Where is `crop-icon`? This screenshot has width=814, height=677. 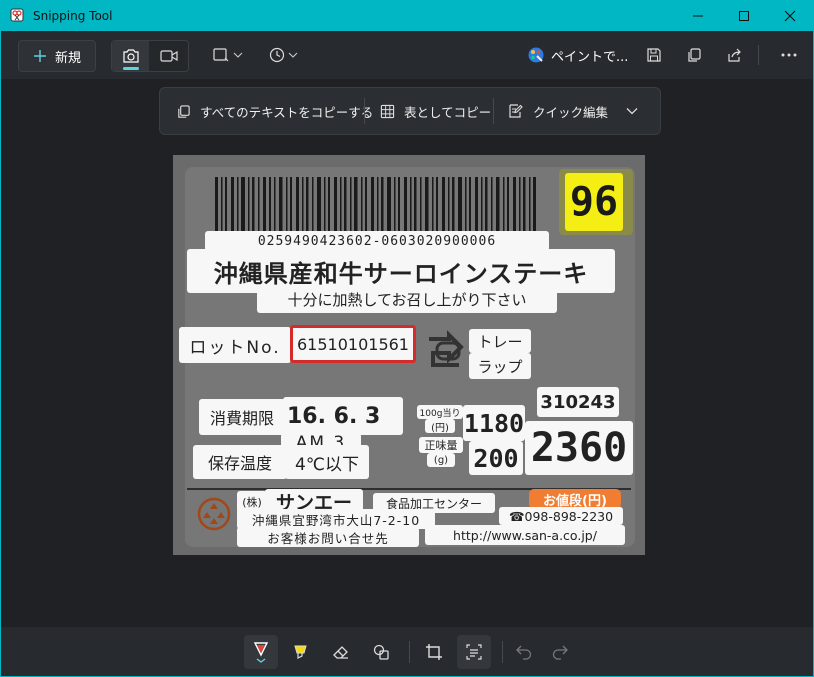 crop-icon is located at coordinates (434, 652).